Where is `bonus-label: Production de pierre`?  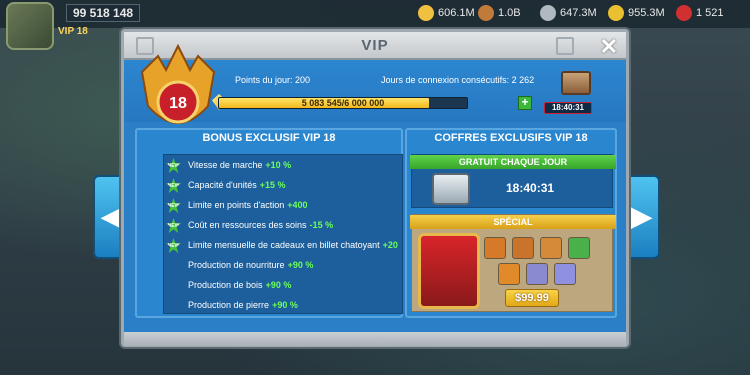
bonus-label: Production de pierre is located at coordinates (229, 305).